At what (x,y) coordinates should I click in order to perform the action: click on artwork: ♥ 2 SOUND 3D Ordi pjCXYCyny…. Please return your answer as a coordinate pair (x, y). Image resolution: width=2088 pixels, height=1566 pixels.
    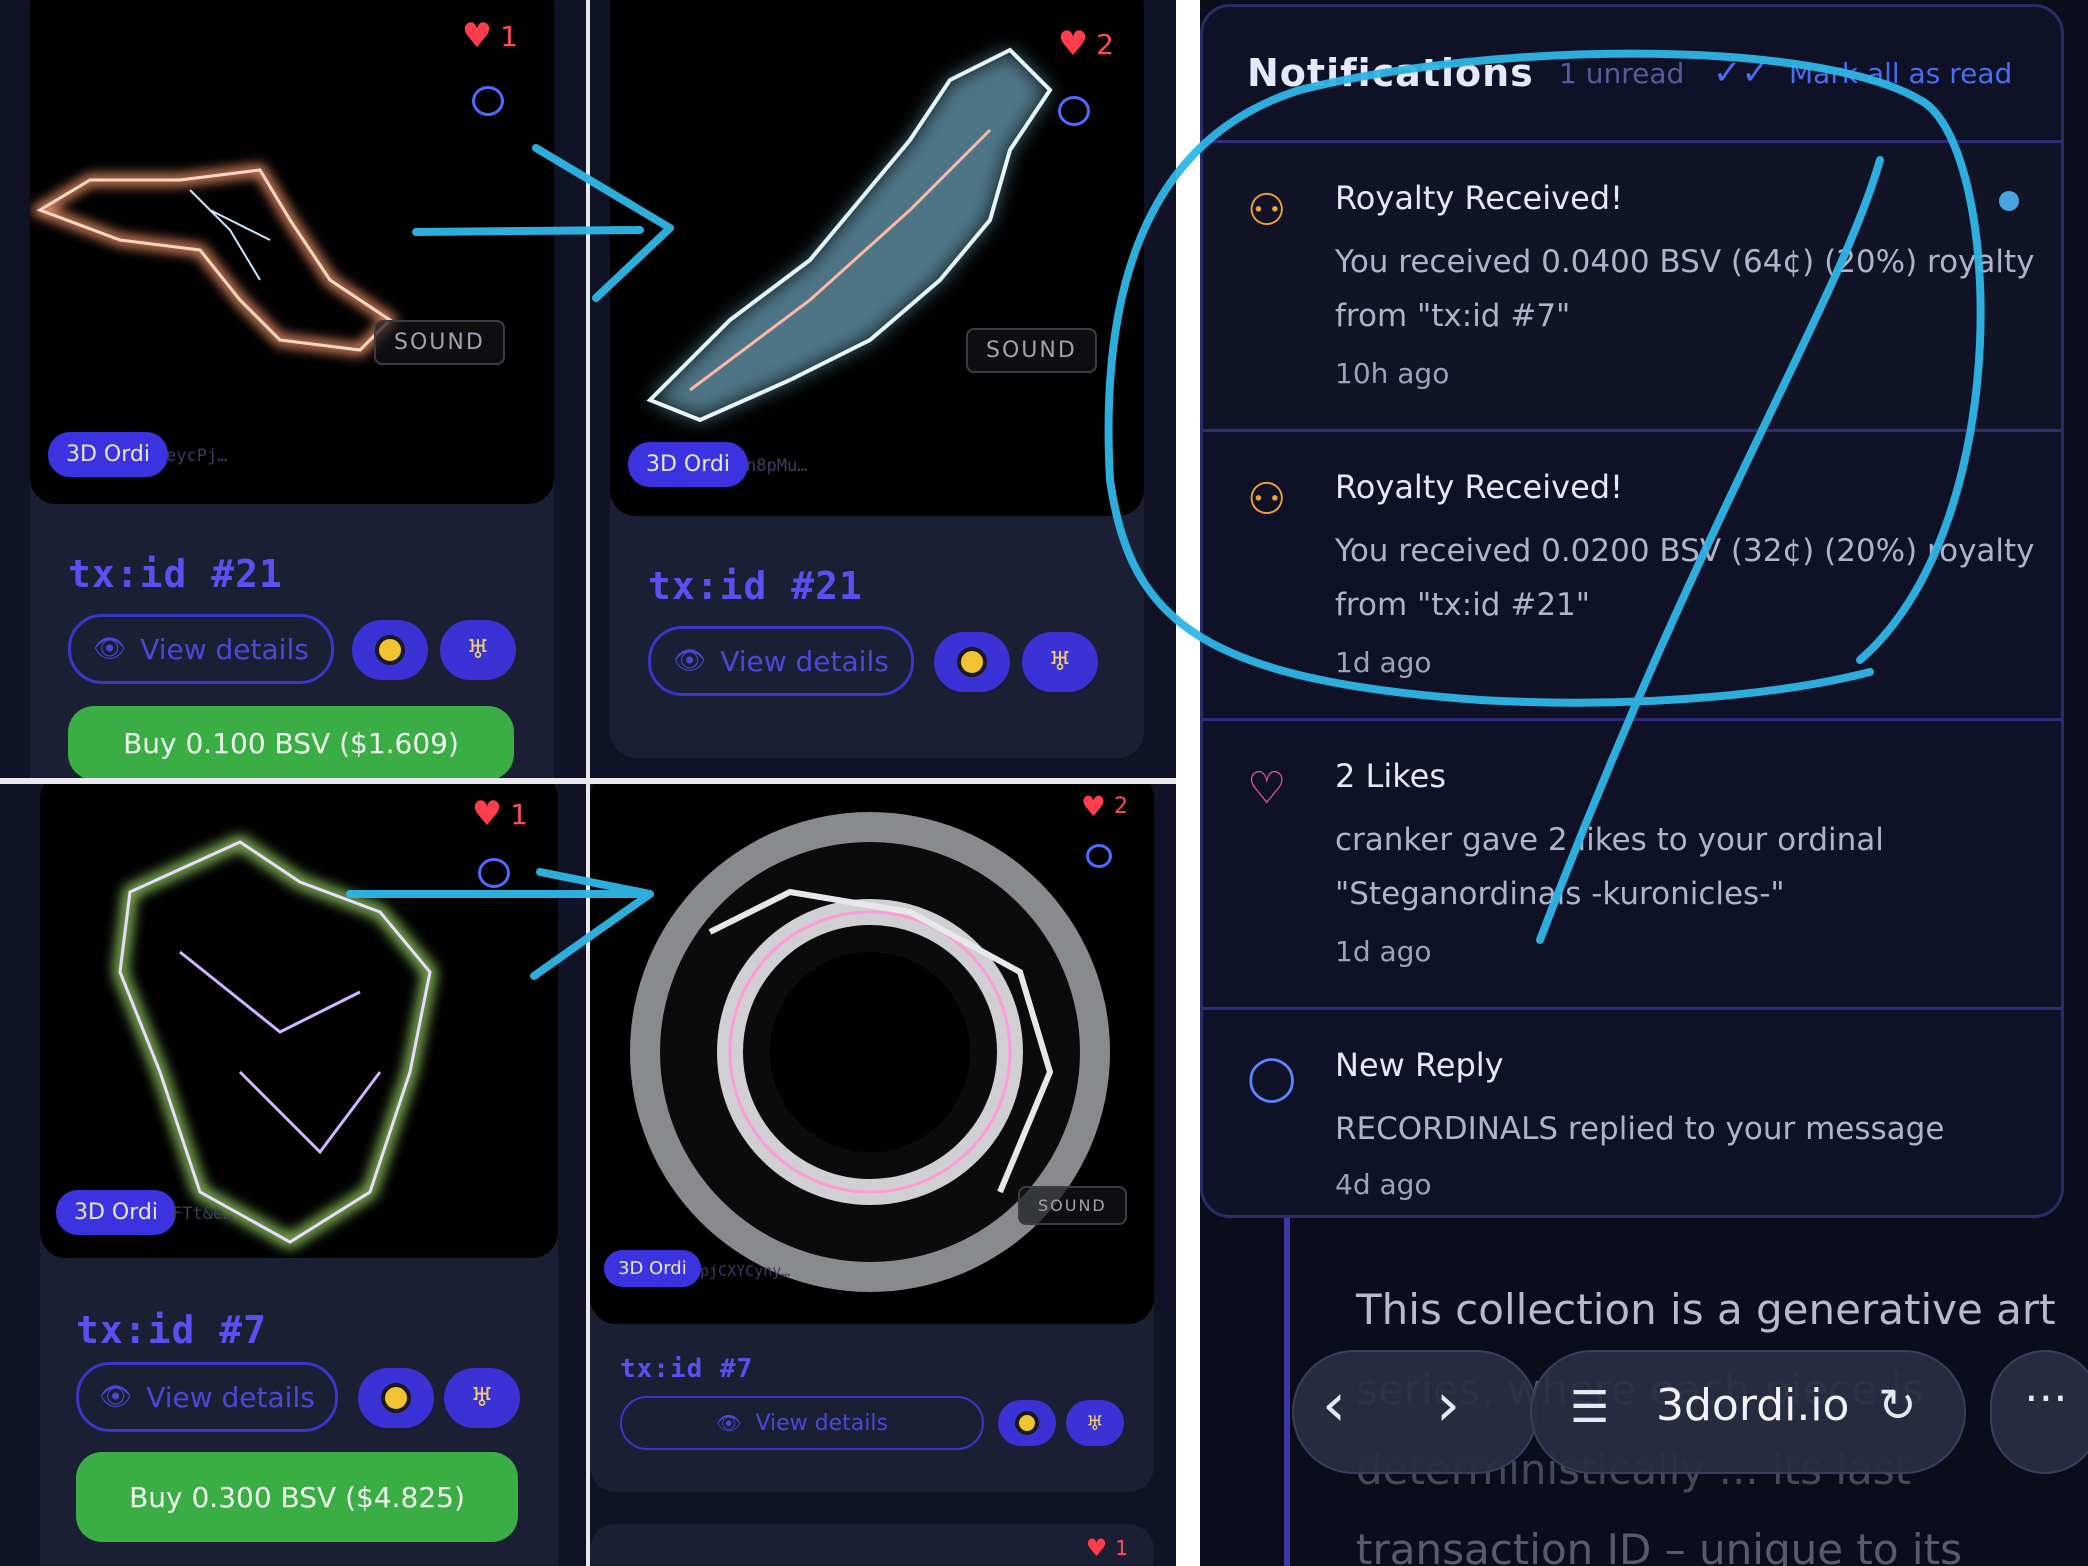
    Looking at the image, I should click on (872, 1054).